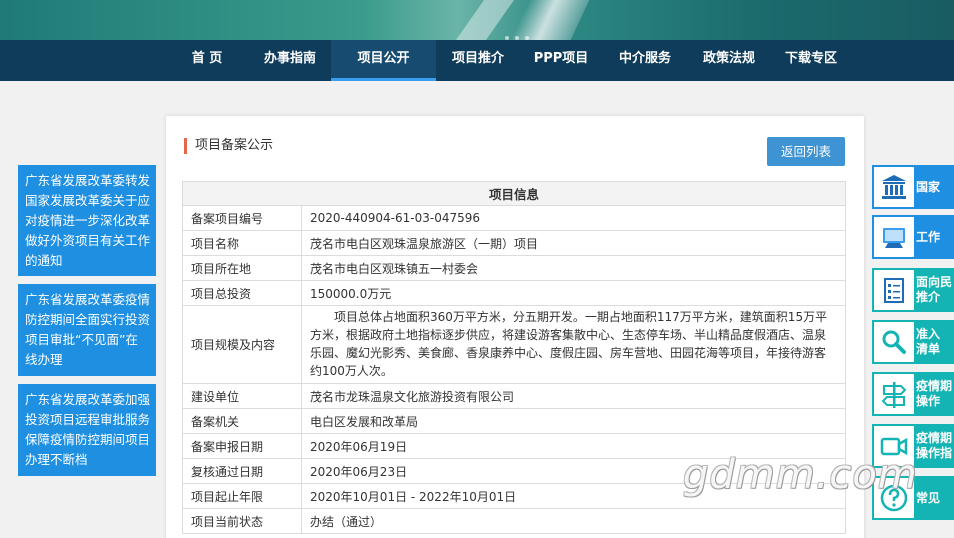 The image size is (954, 538). I want to click on side-link-epidemic-operation: 疫情期 操作, so click(913, 394).